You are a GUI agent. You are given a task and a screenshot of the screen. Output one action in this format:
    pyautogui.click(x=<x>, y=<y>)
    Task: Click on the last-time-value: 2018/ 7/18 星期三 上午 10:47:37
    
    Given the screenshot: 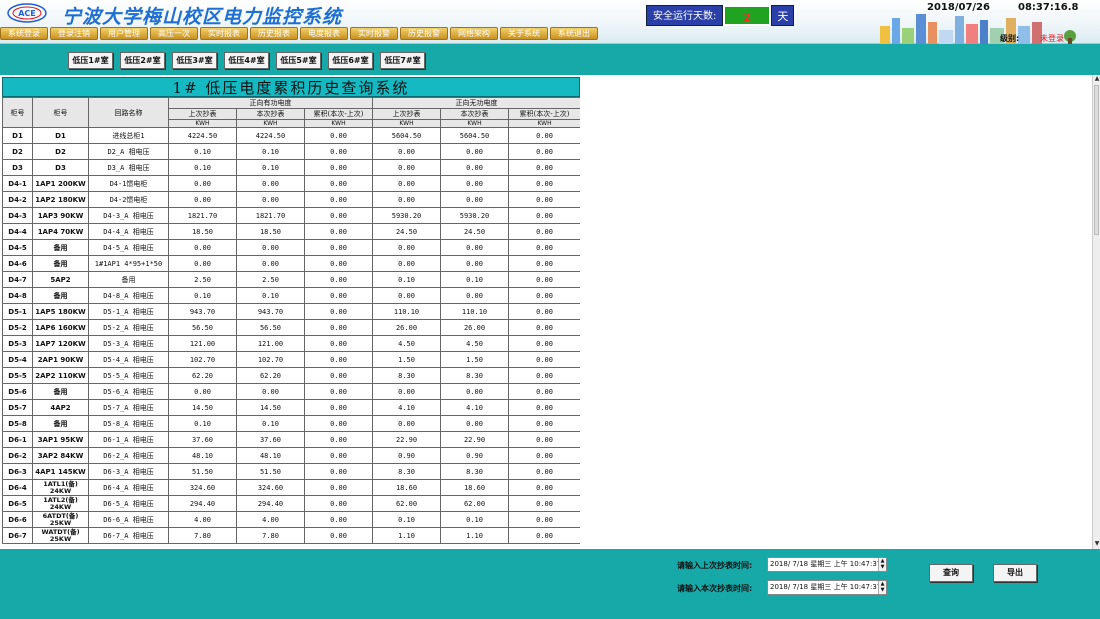 What is the action you would take?
    pyautogui.click(x=826, y=564)
    